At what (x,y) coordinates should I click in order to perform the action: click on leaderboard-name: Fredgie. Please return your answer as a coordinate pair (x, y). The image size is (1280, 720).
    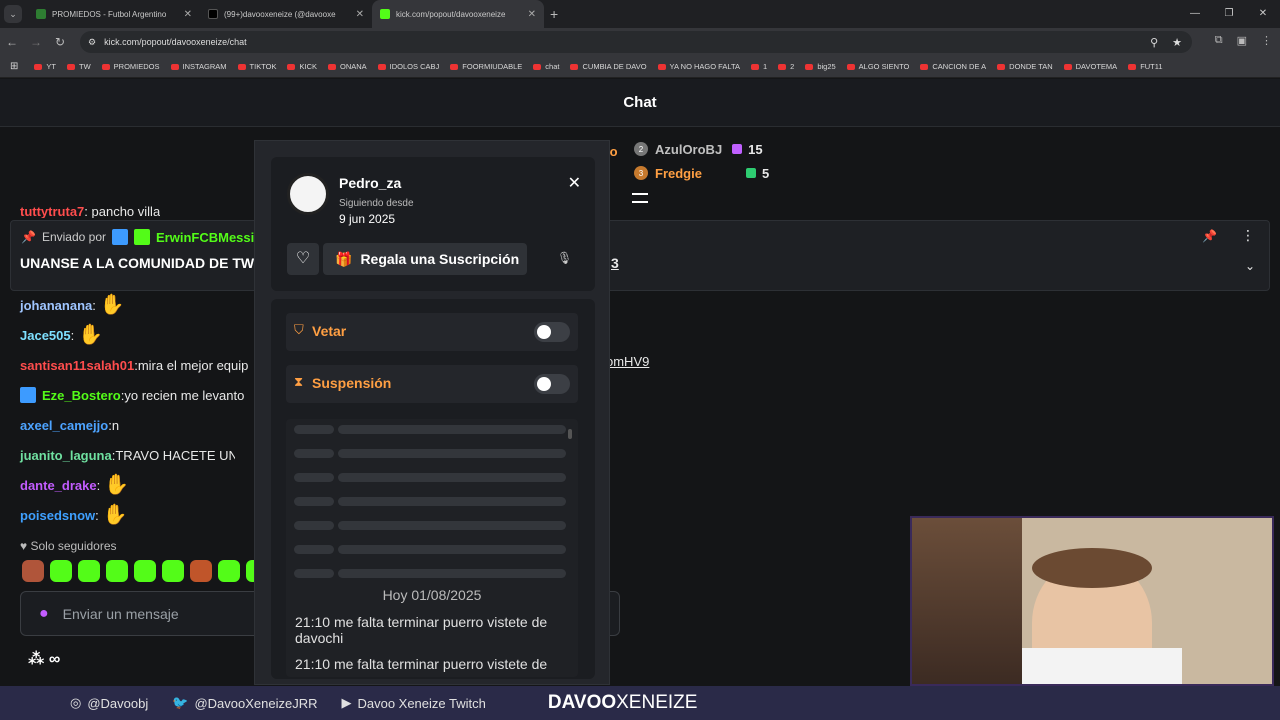
    Looking at the image, I should click on (678, 173).